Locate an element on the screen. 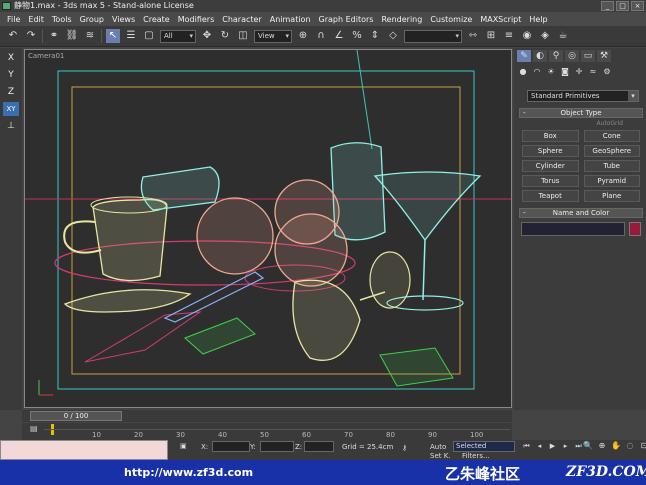 This screenshot has height=485, width=646. maximize-button: □ is located at coordinates (622, 6).